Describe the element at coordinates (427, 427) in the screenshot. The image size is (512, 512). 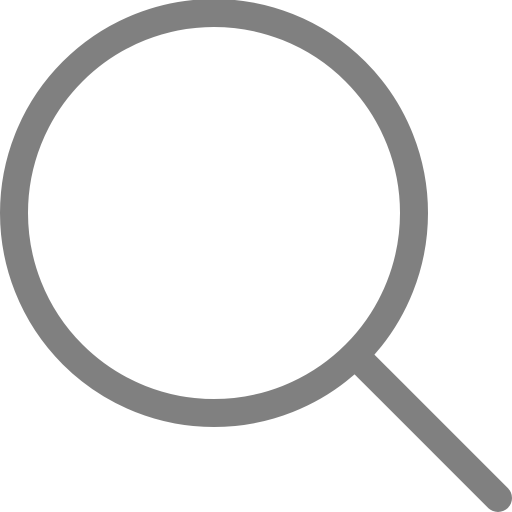
I see `magnifier-handle` at that location.